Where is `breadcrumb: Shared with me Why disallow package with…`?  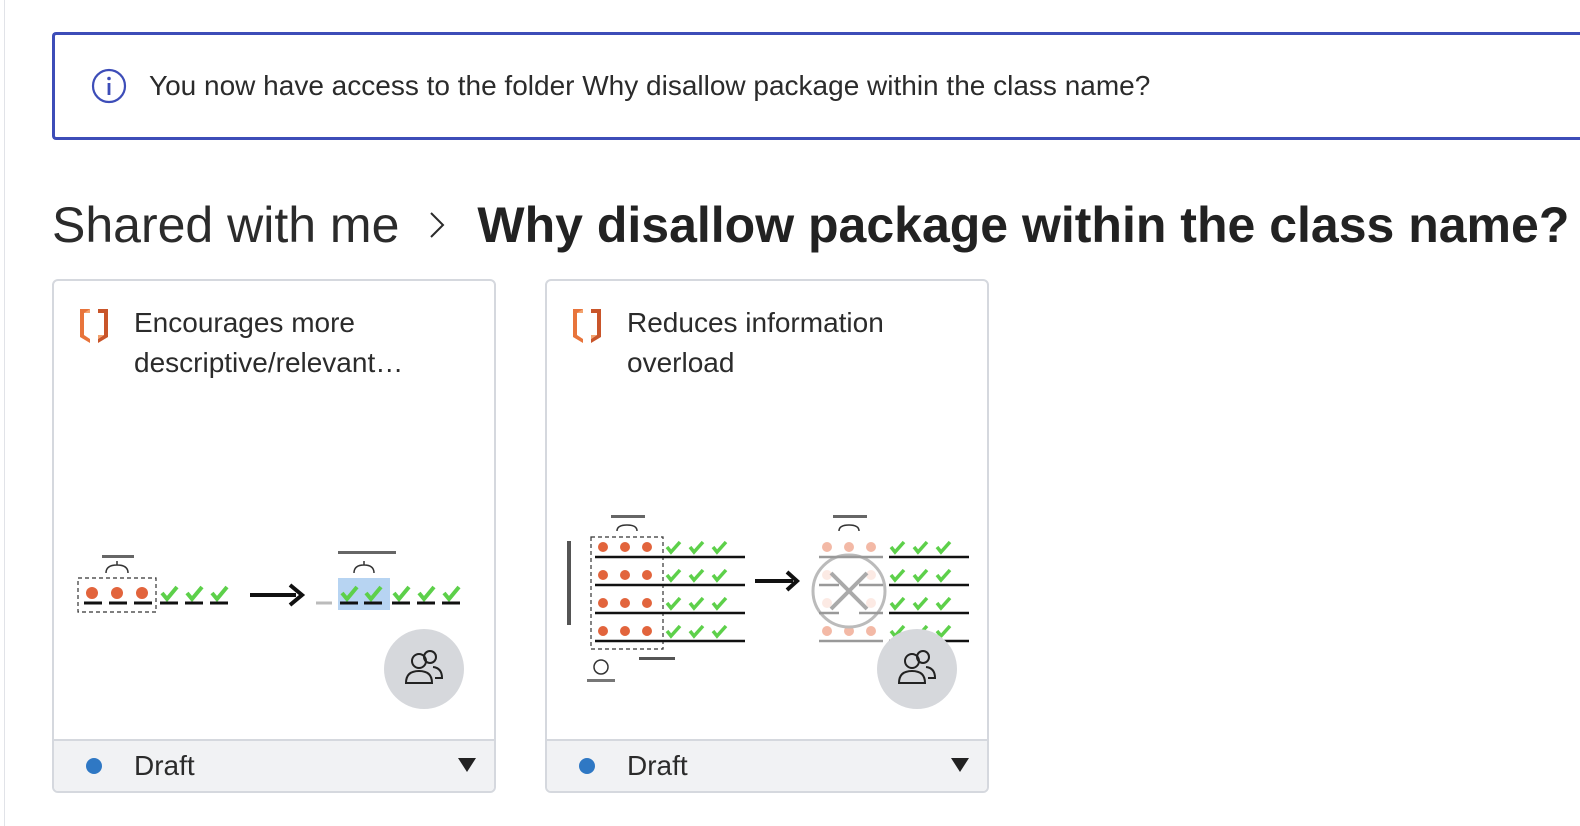 breadcrumb: Shared with me Why disallow package with… is located at coordinates (810, 225).